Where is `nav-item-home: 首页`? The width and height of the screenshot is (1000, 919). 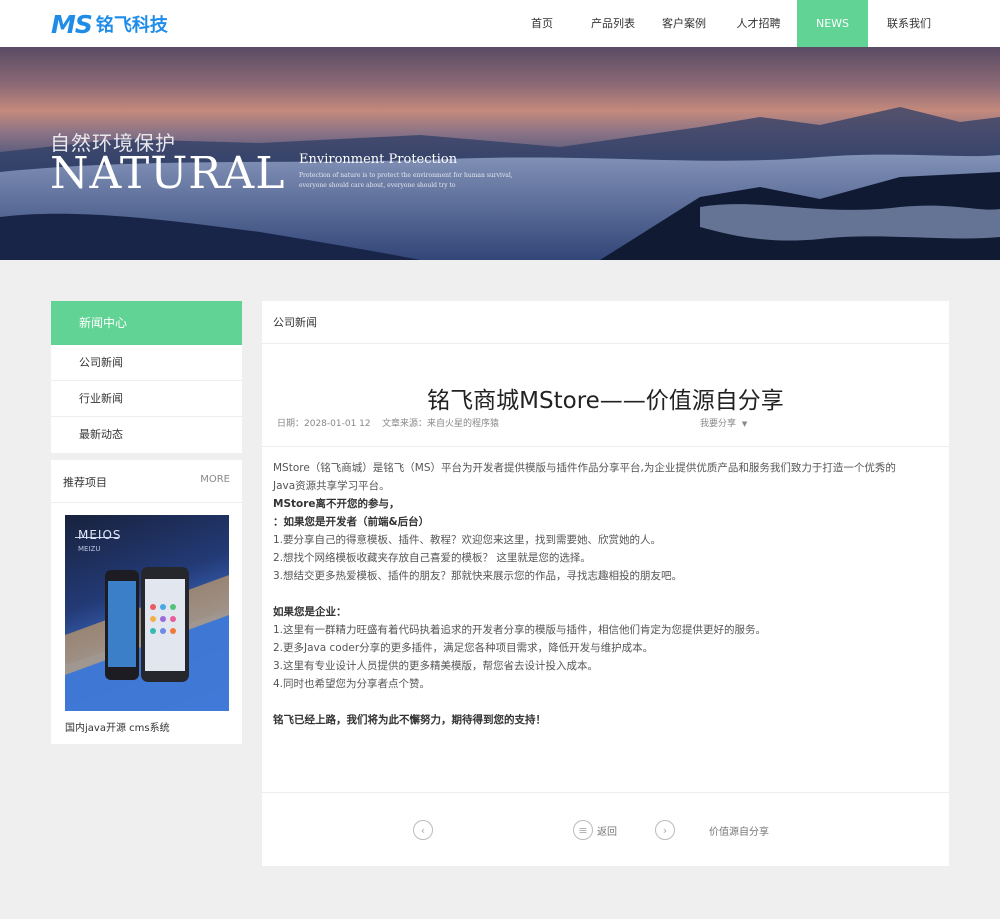 nav-item-home: 首页 is located at coordinates (542, 23).